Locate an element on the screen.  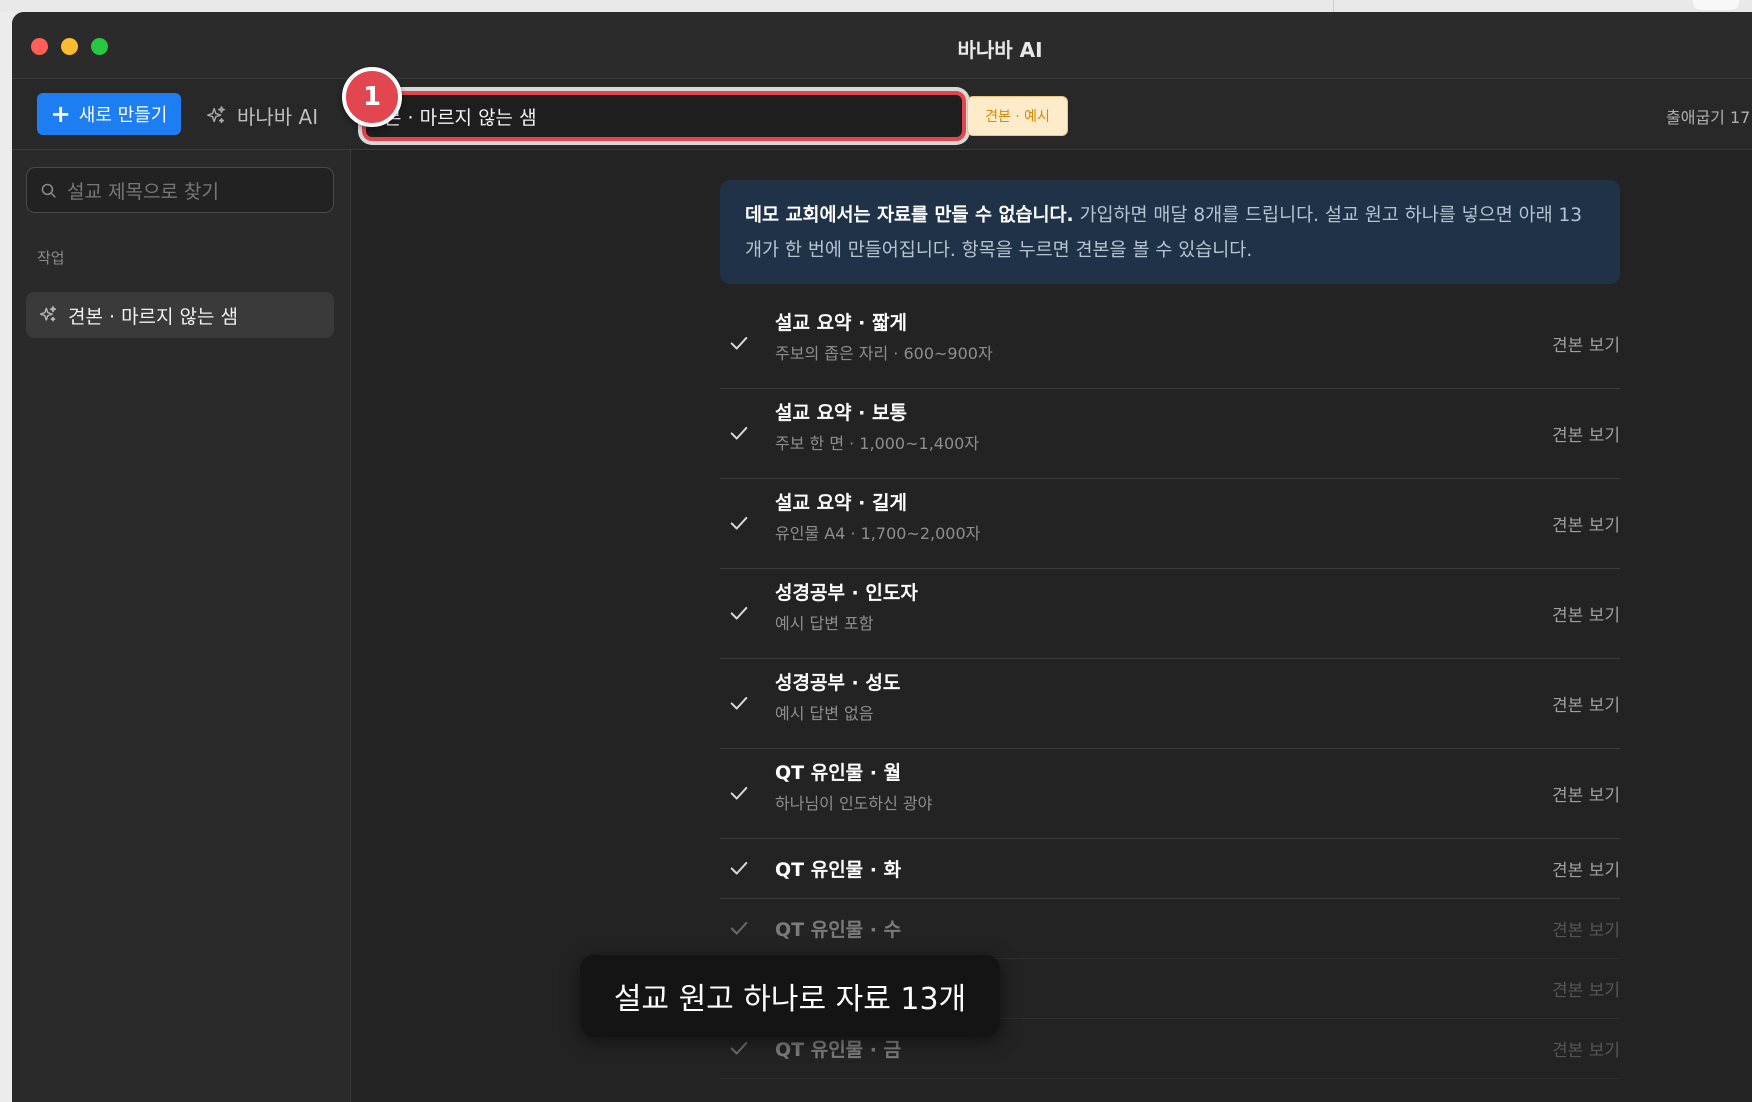
list-item-subtitle: 하나님이 인도하신 광야 is located at coordinates (854, 803).